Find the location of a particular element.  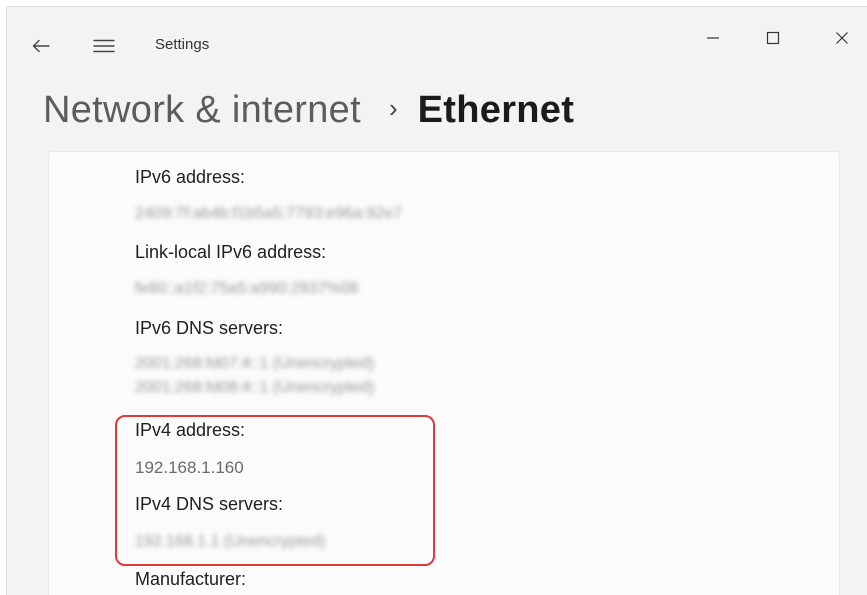

close-button is located at coordinates (842, 38).